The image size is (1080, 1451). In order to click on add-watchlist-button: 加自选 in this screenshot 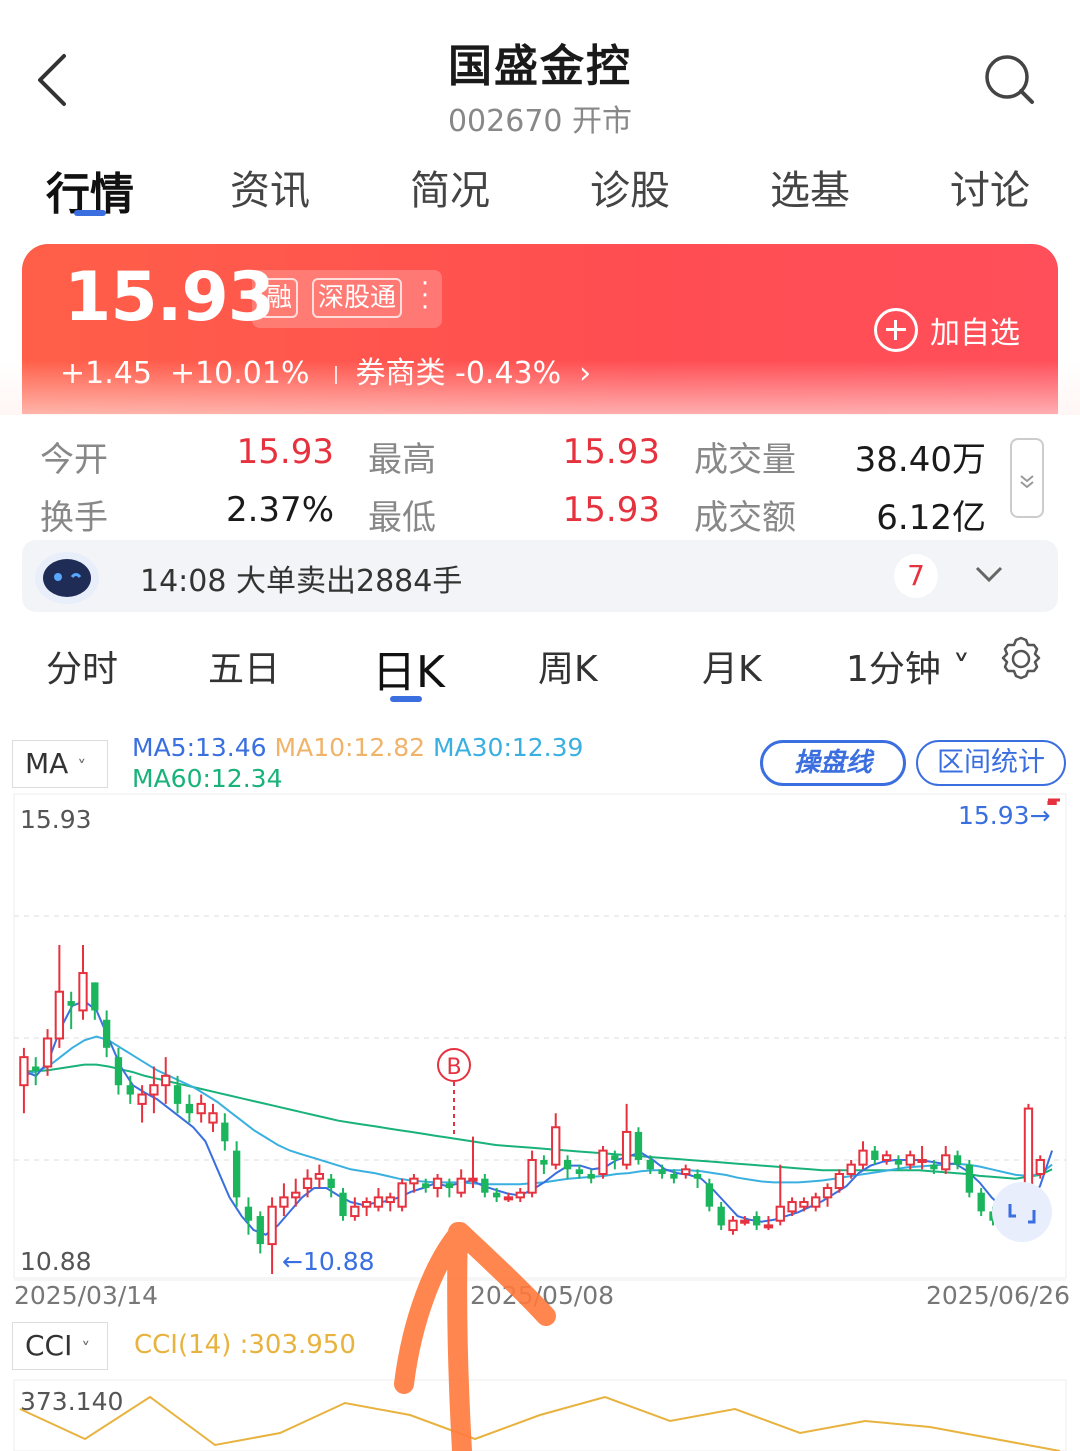, I will do `click(947, 330)`.